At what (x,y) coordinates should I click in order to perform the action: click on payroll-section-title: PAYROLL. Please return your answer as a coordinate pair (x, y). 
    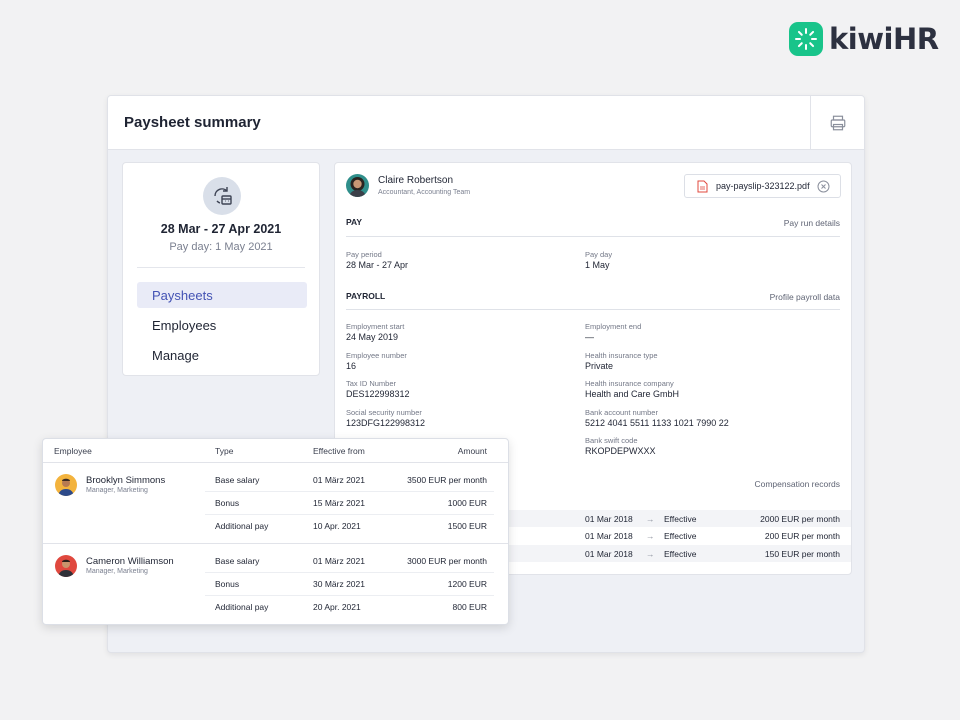
    Looking at the image, I should click on (366, 296).